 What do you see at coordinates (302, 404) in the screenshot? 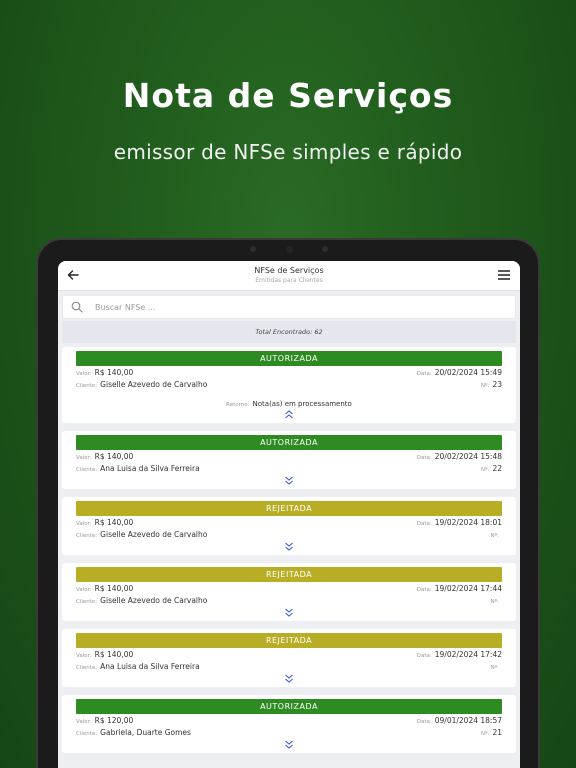
I see `retorno-value: Nota(as) em processamento` at bounding box center [302, 404].